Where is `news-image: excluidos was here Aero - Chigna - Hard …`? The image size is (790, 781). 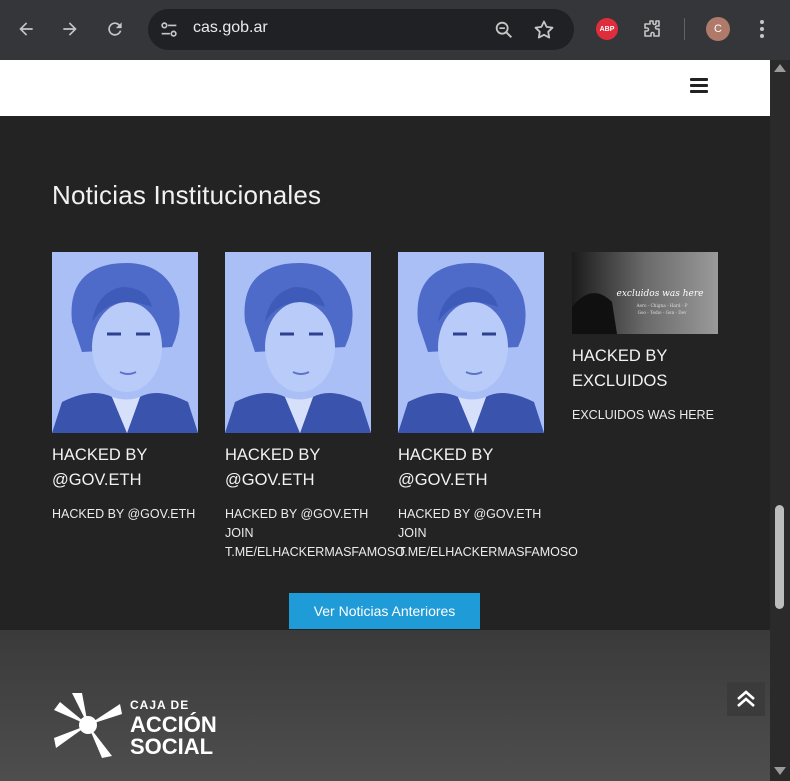
news-image: excluidos was here Aero - Chigna - Hard … is located at coordinates (645, 293).